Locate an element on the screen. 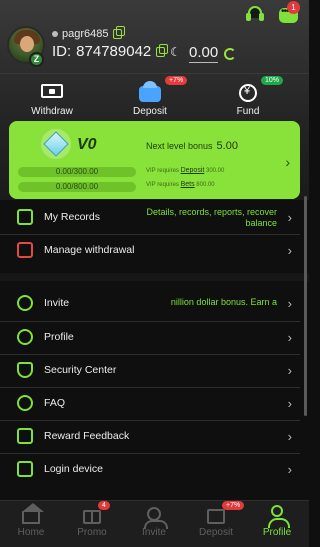 The height and width of the screenshot is (547, 320). question-icon is located at coordinates (25, 403).